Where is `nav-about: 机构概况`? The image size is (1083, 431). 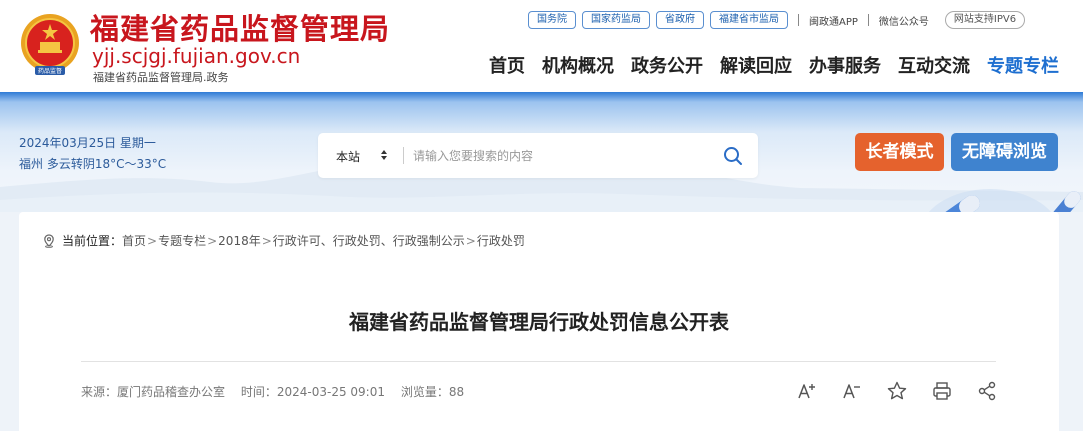
nav-about: 机构概况 is located at coordinates (578, 65).